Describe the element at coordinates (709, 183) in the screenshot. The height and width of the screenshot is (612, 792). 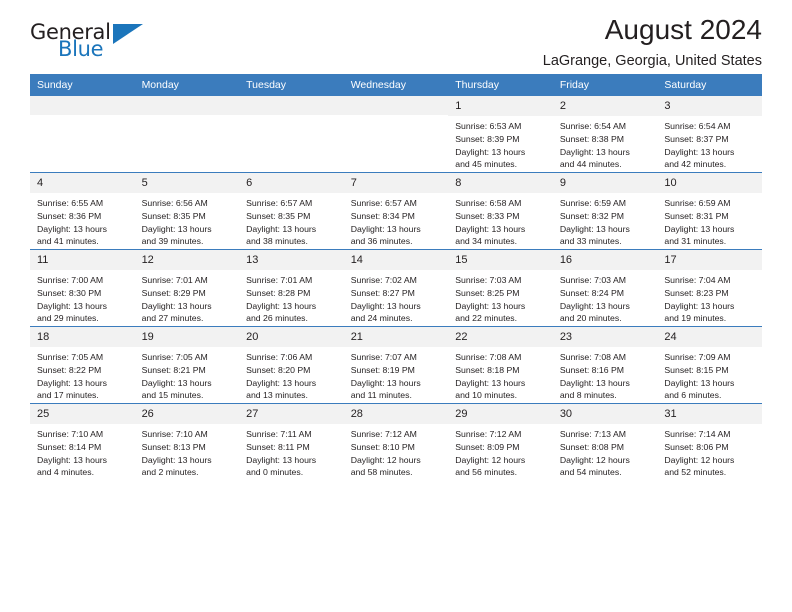
I see `day-number: 10` at that location.